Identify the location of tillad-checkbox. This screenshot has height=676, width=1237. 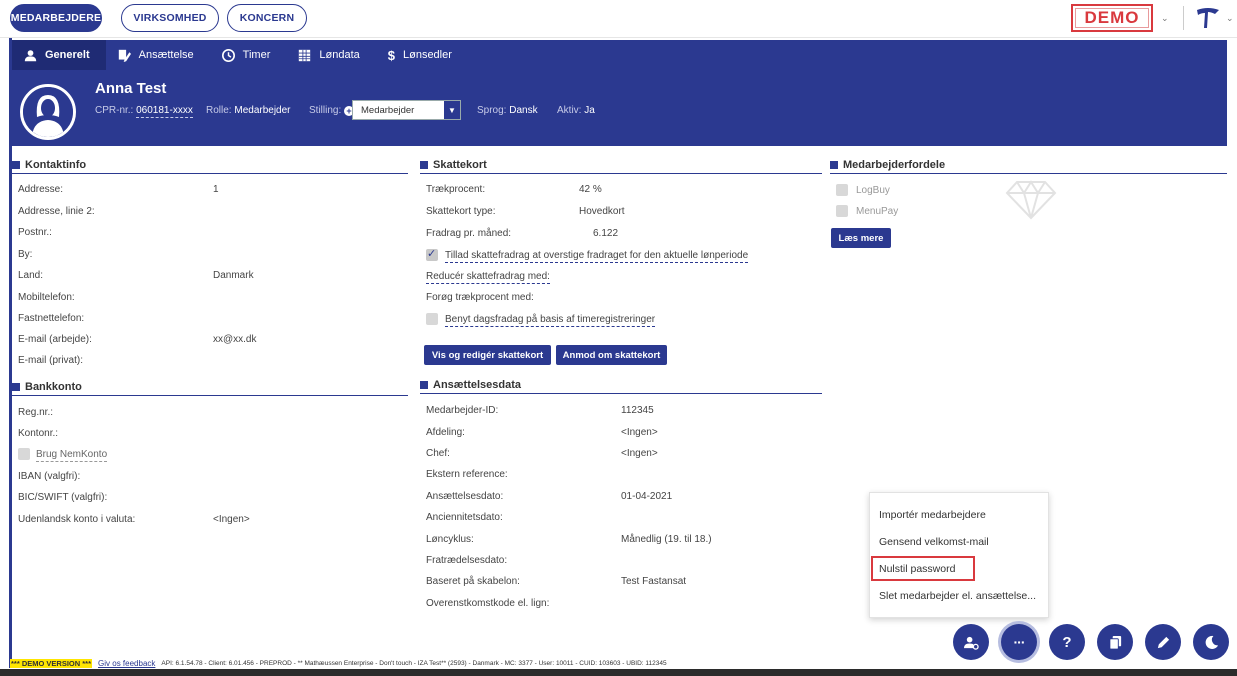
(432, 254).